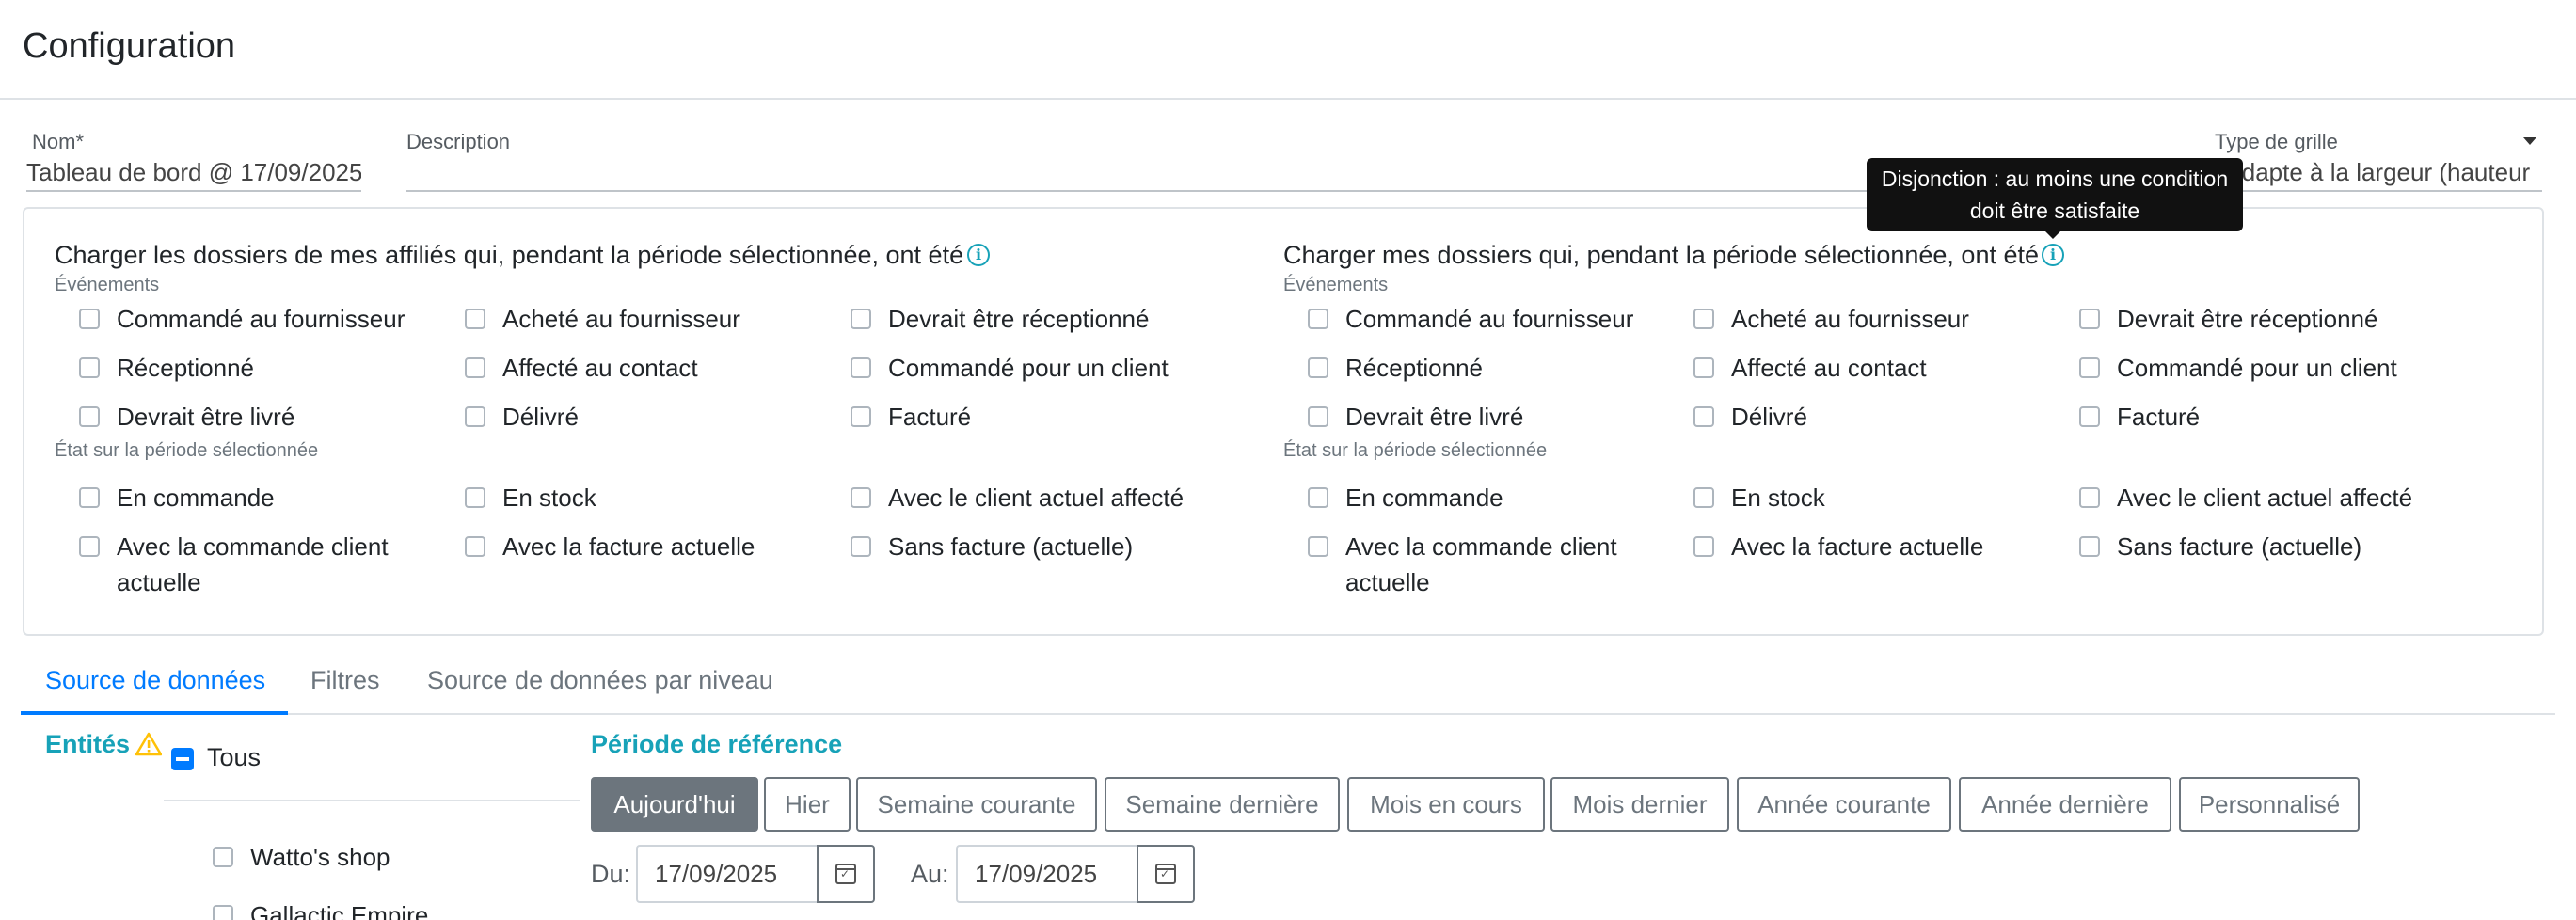 The height and width of the screenshot is (920, 2576). Describe the element at coordinates (1018, 498) in the screenshot. I see `checkbox-left-current-client: Avec le client actuel affecté` at that location.